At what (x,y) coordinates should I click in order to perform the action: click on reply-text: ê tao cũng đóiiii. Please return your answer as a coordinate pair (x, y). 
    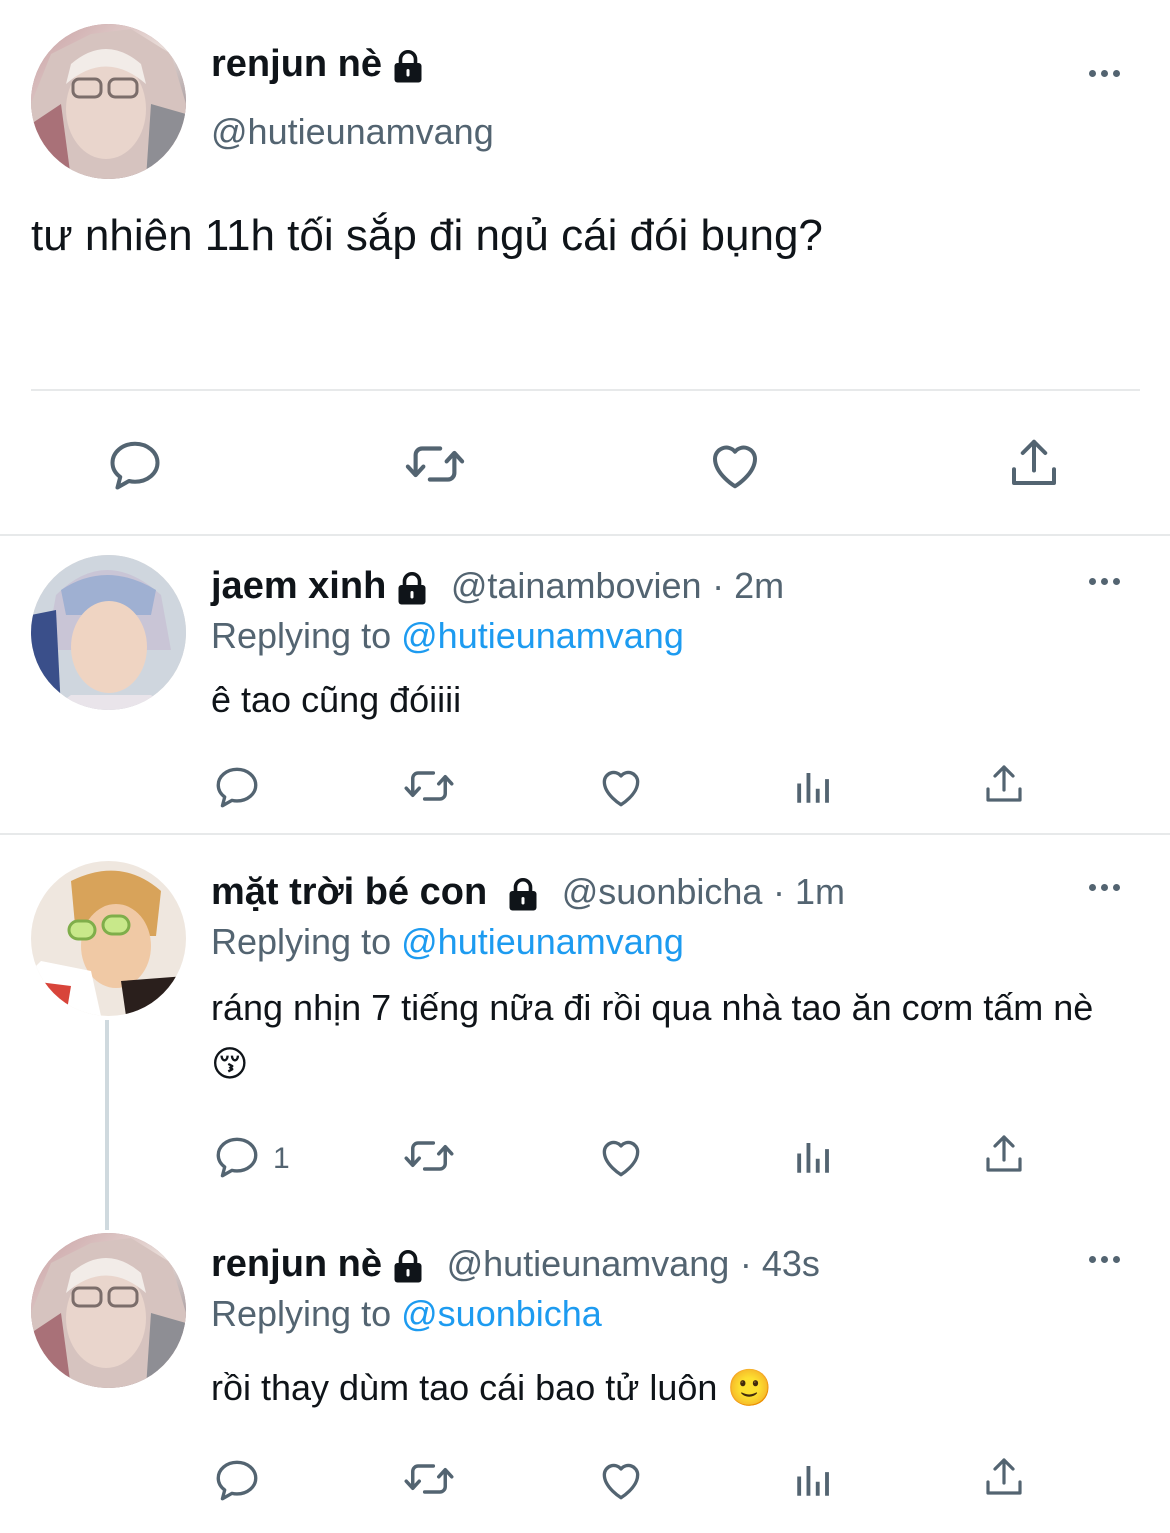
    Looking at the image, I should click on (336, 699).